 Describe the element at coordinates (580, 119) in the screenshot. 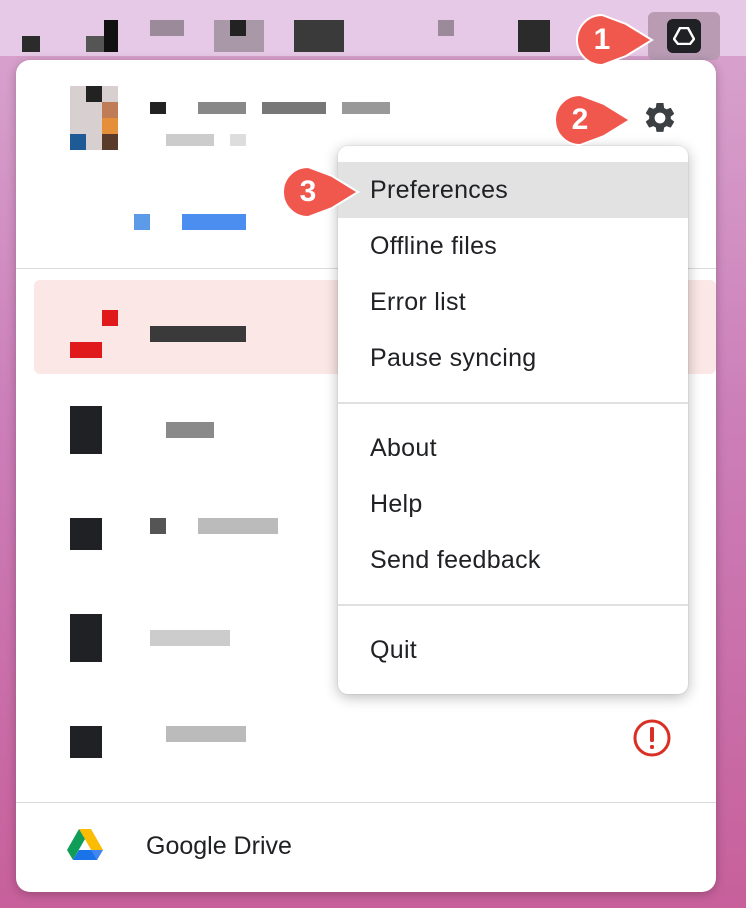

I see `callout-number: 2` at that location.